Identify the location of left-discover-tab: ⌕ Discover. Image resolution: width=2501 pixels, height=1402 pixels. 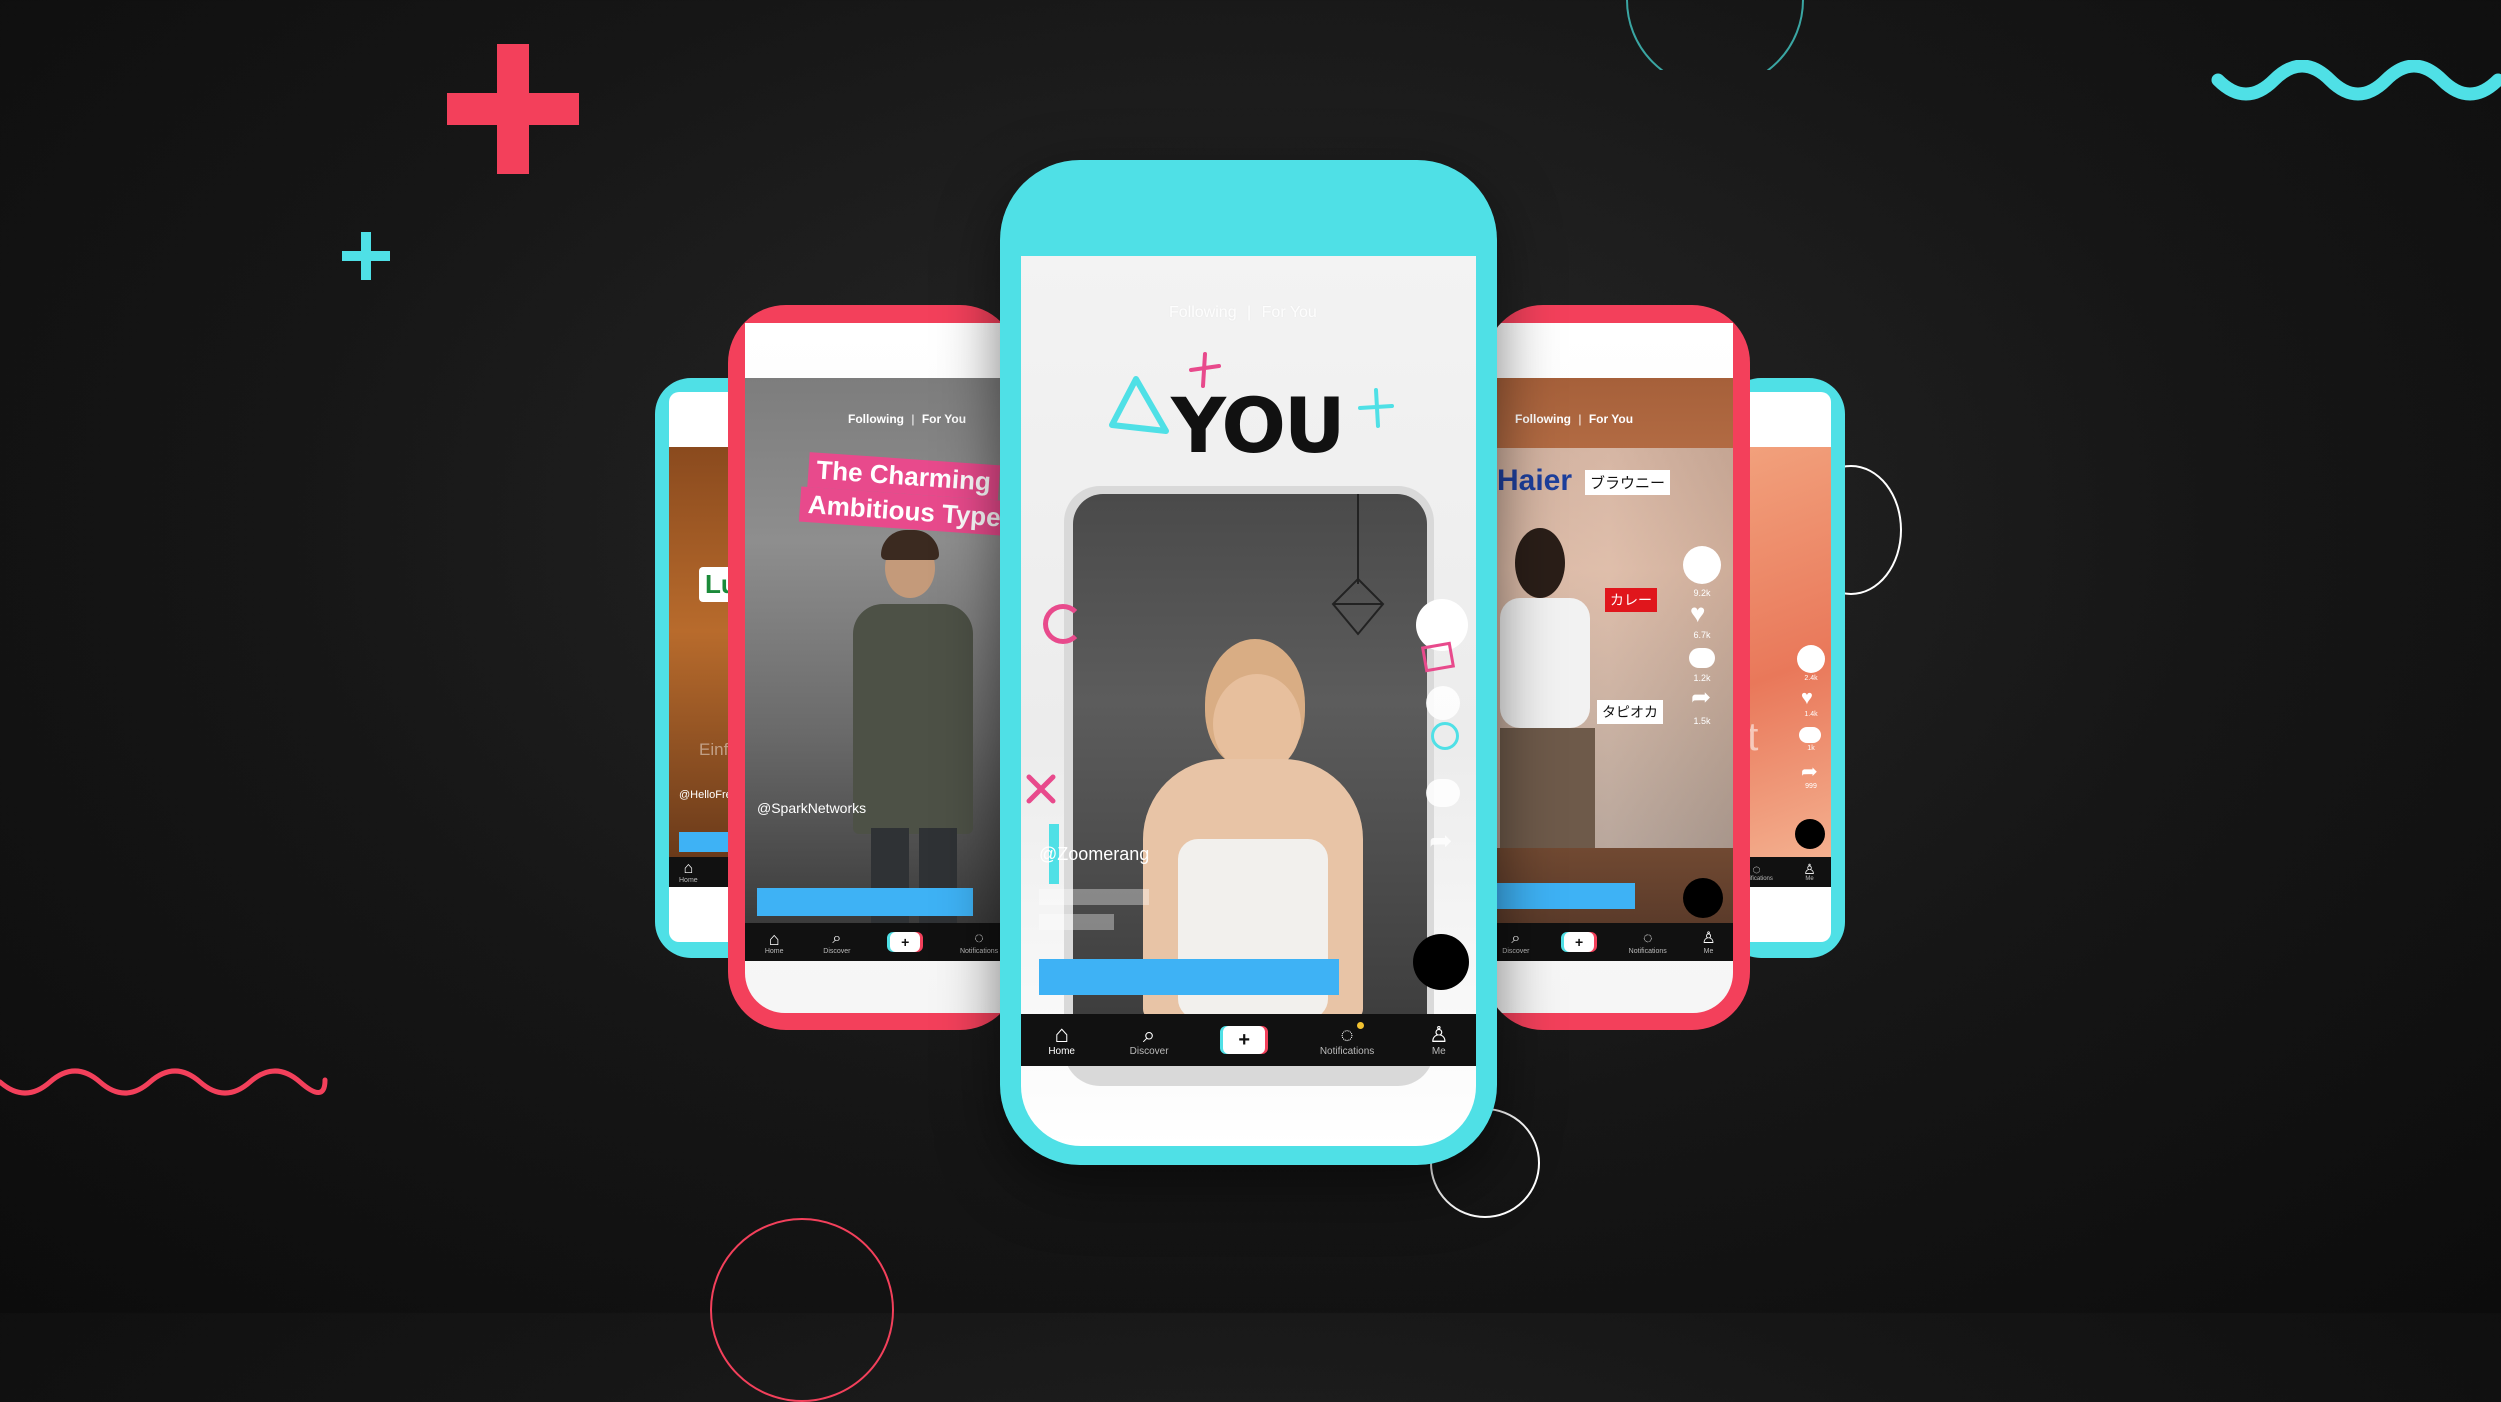
(836, 942).